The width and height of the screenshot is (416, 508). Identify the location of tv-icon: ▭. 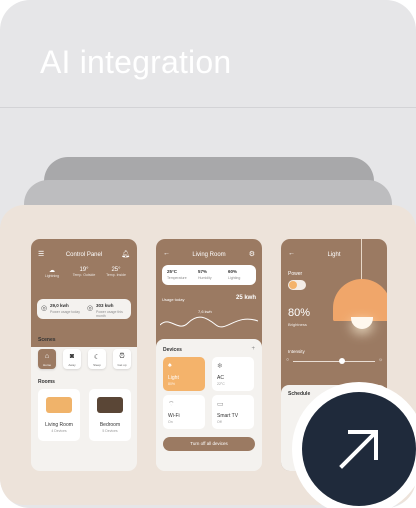
(220, 404).